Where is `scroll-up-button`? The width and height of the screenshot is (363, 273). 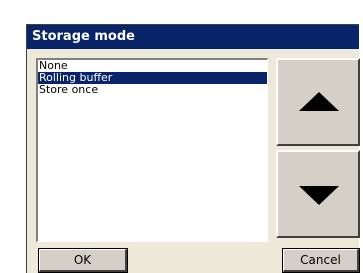 scroll-up-button is located at coordinates (318, 102).